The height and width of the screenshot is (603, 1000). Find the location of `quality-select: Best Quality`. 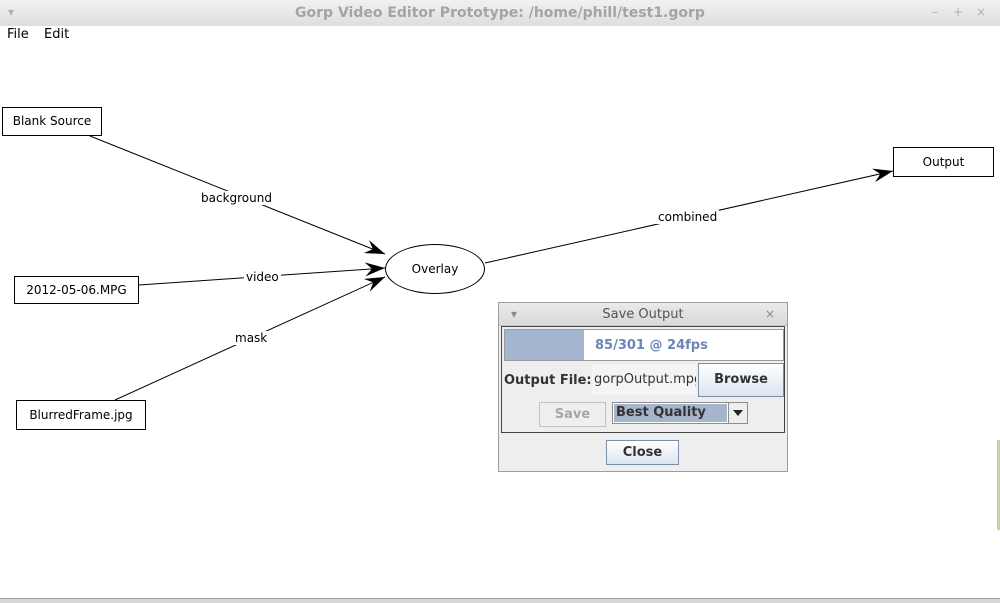

quality-select: Best Quality is located at coordinates (680, 413).